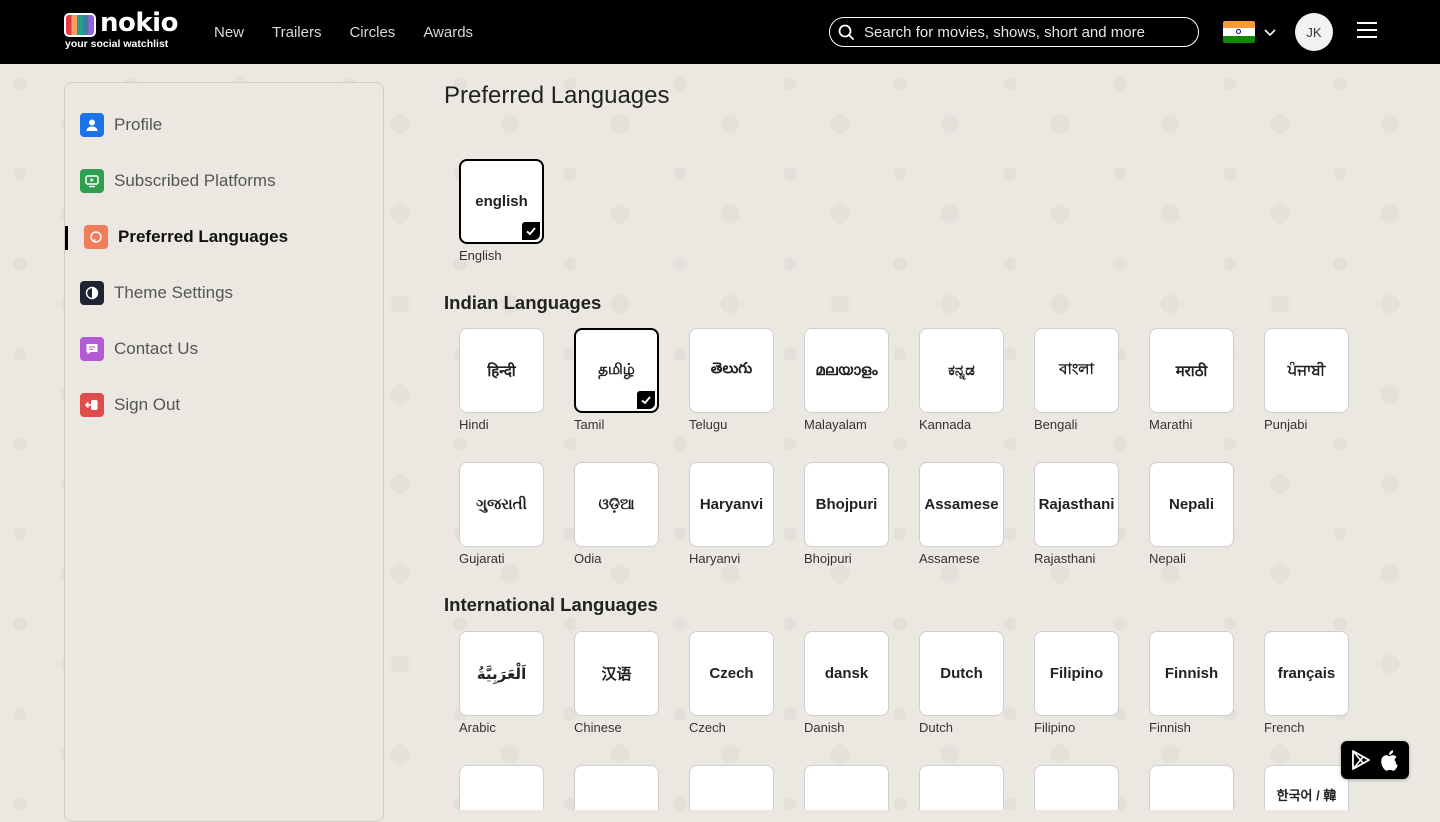  What do you see at coordinates (139, 23) in the screenshot?
I see `logo-text: nokio` at bounding box center [139, 23].